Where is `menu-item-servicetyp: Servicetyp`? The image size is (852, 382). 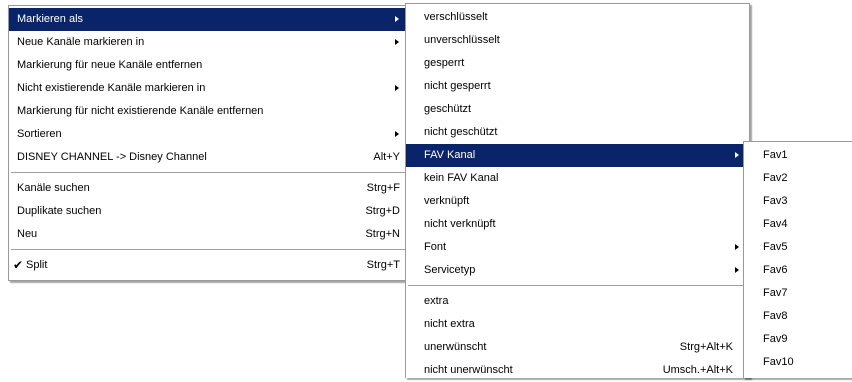 menu-item-servicetyp: Servicetyp is located at coordinates (577, 270).